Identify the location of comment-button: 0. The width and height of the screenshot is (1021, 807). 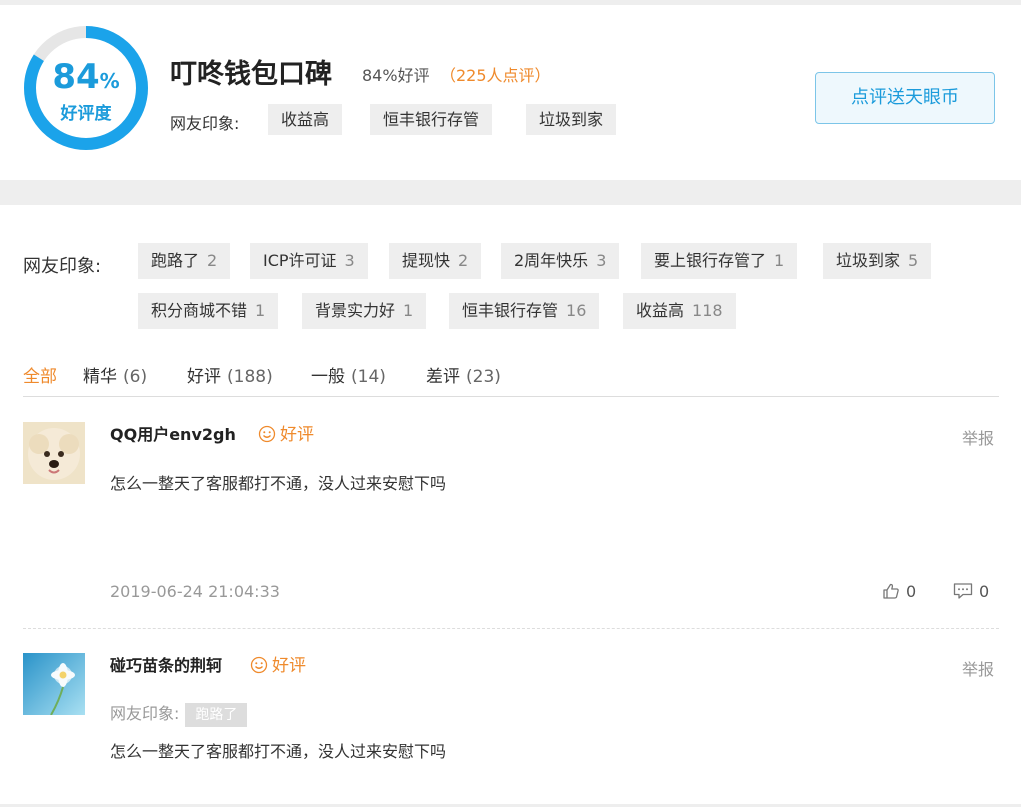
(971, 591).